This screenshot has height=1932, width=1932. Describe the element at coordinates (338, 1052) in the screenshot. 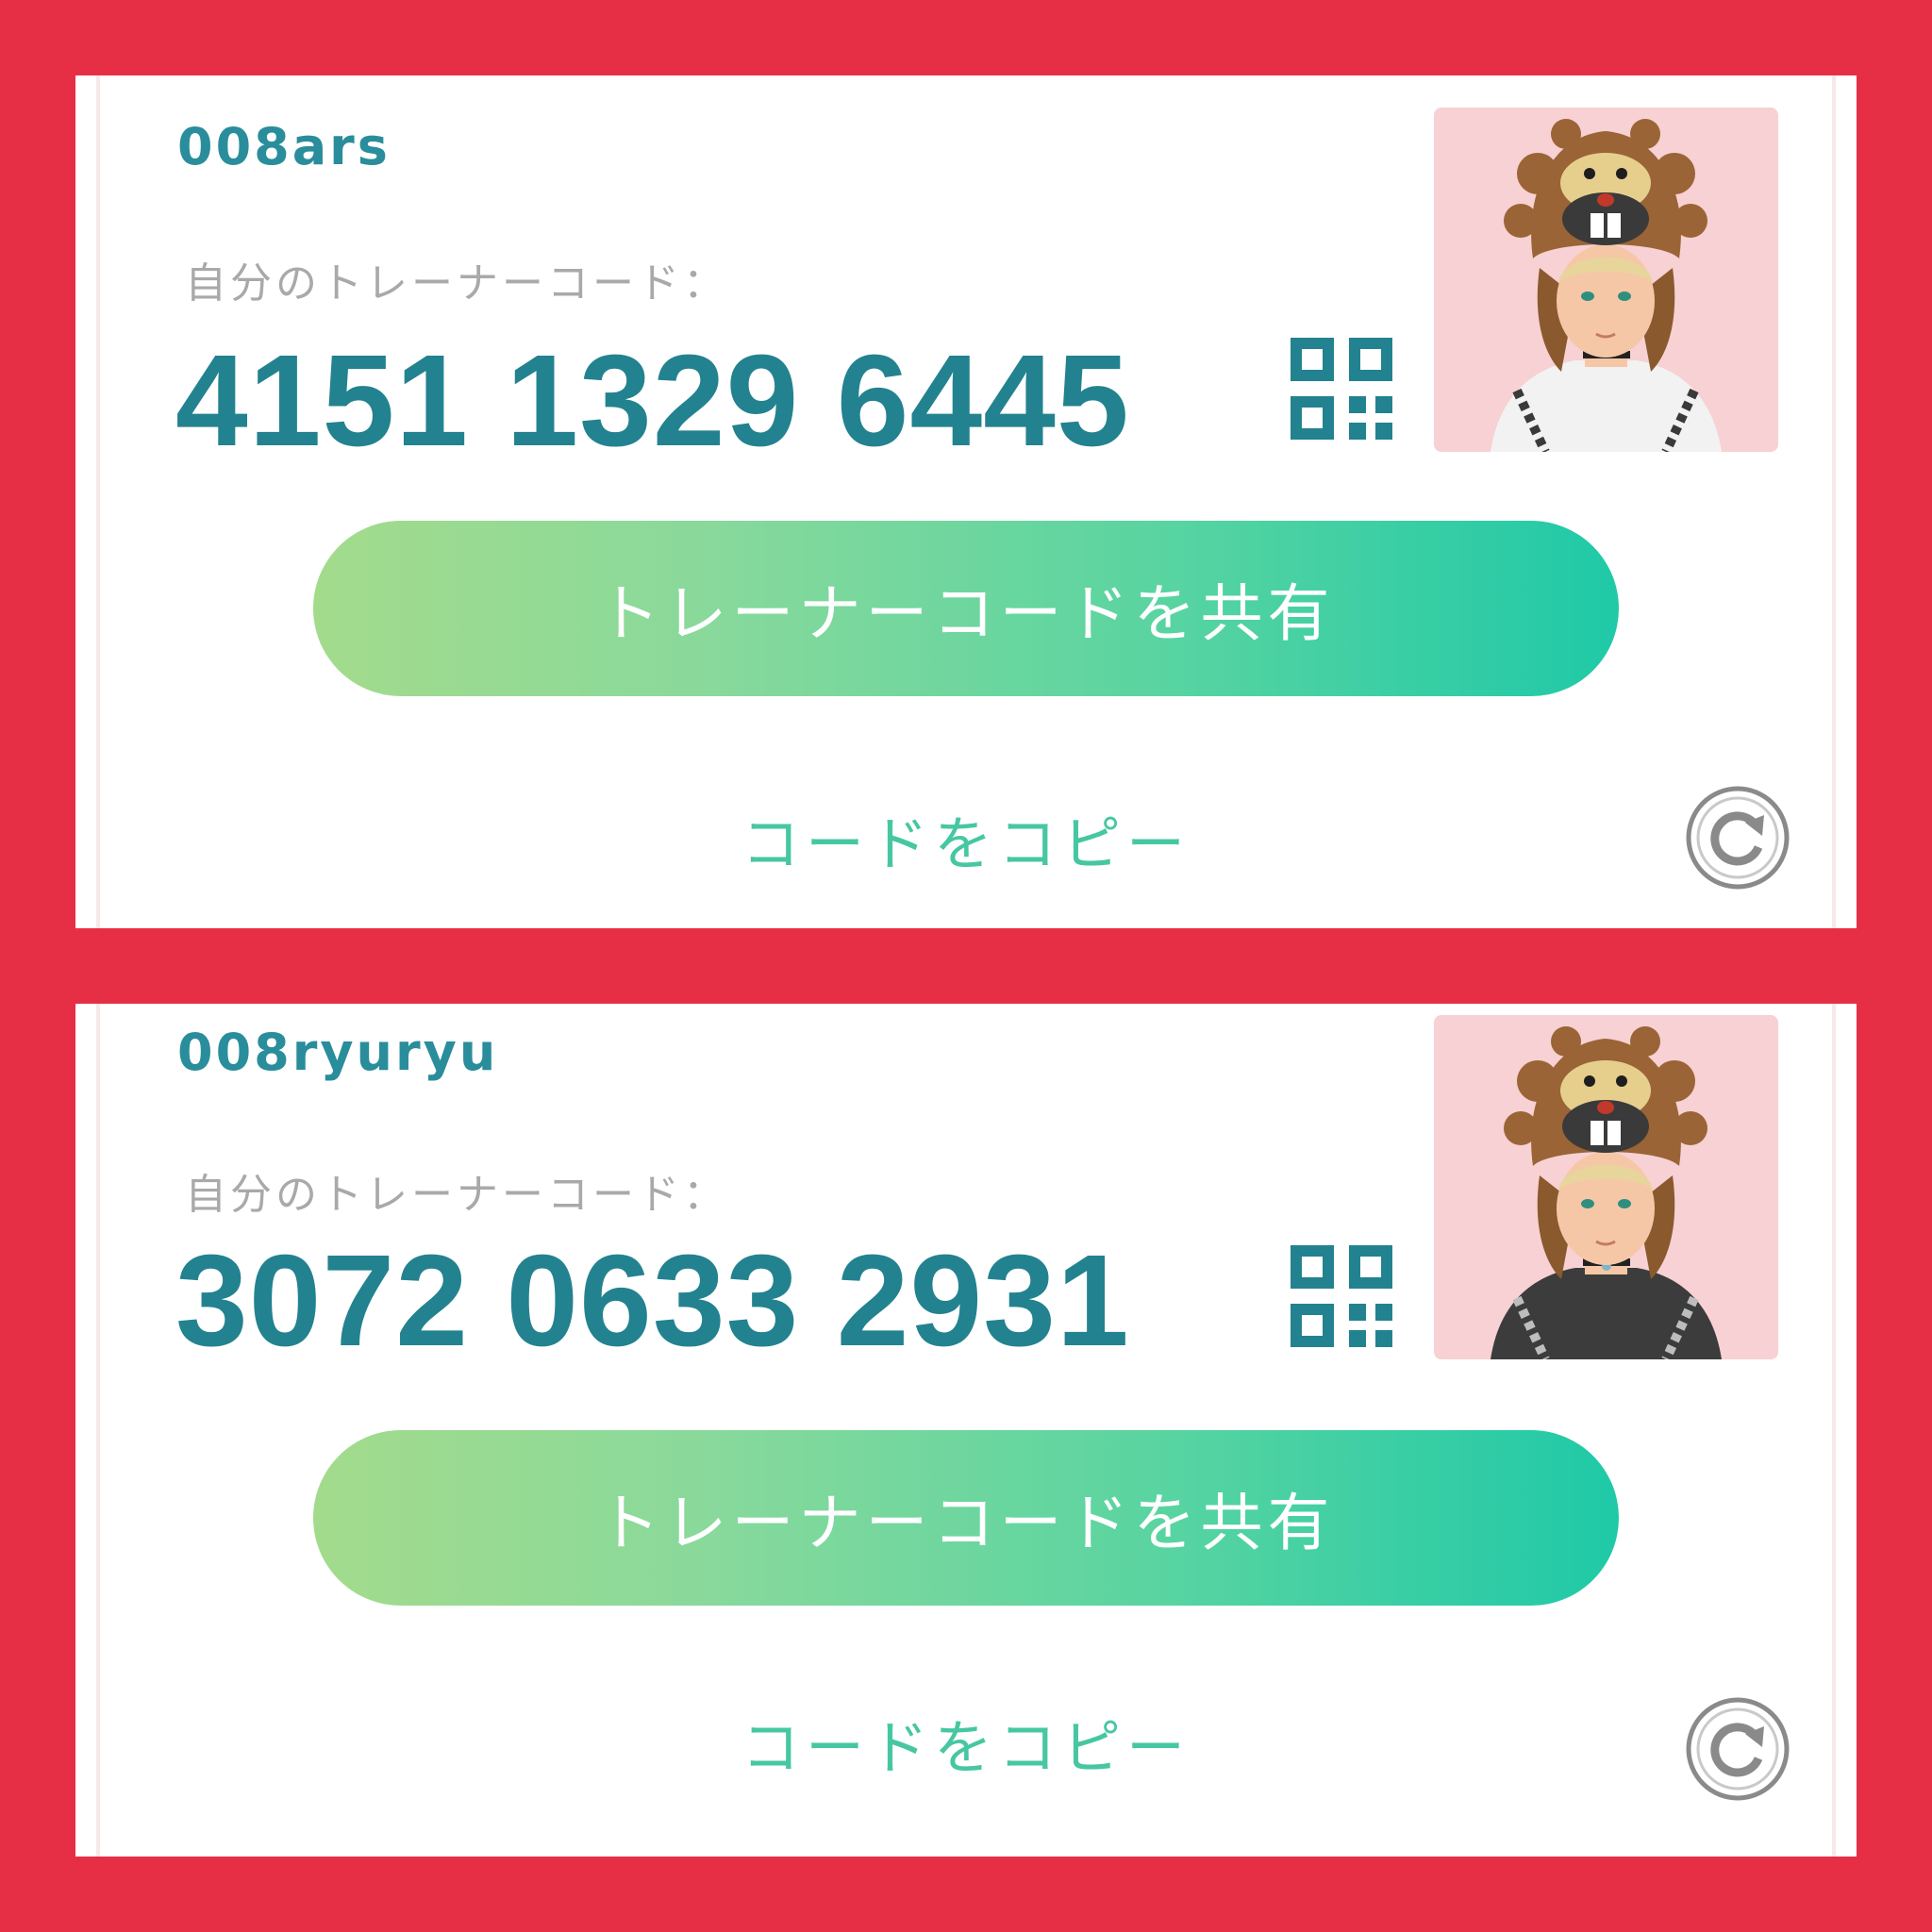

I see `trainer-username: 008ryuryu` at that location.